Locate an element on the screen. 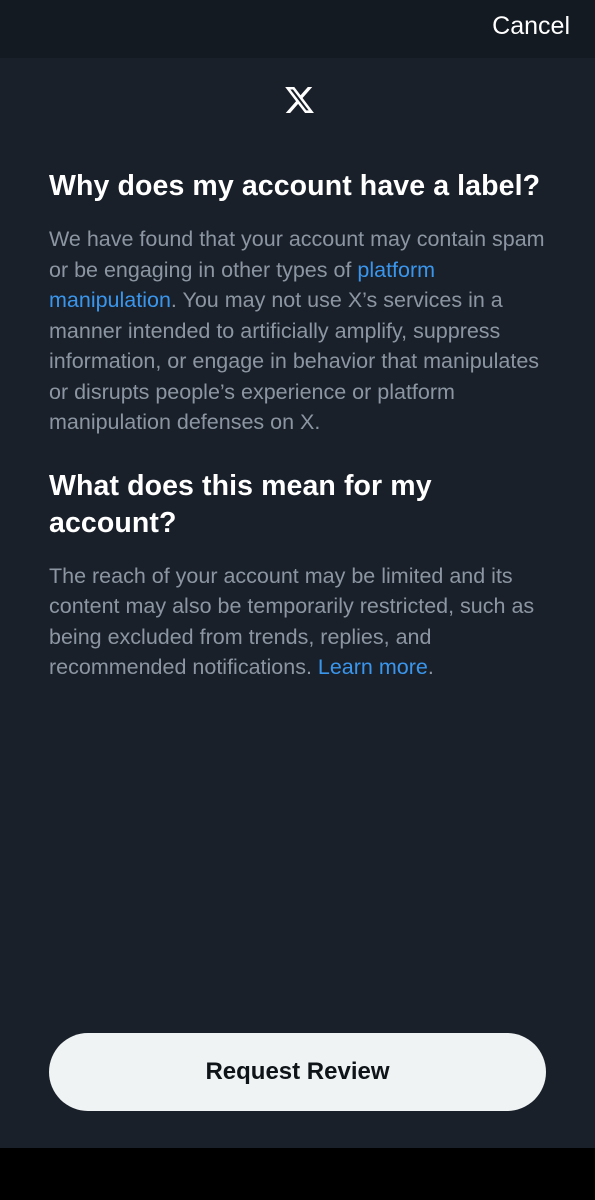 This screenshot has height=1200, width=595. cancel-button: Cancel is located at coordinates (531, 26).